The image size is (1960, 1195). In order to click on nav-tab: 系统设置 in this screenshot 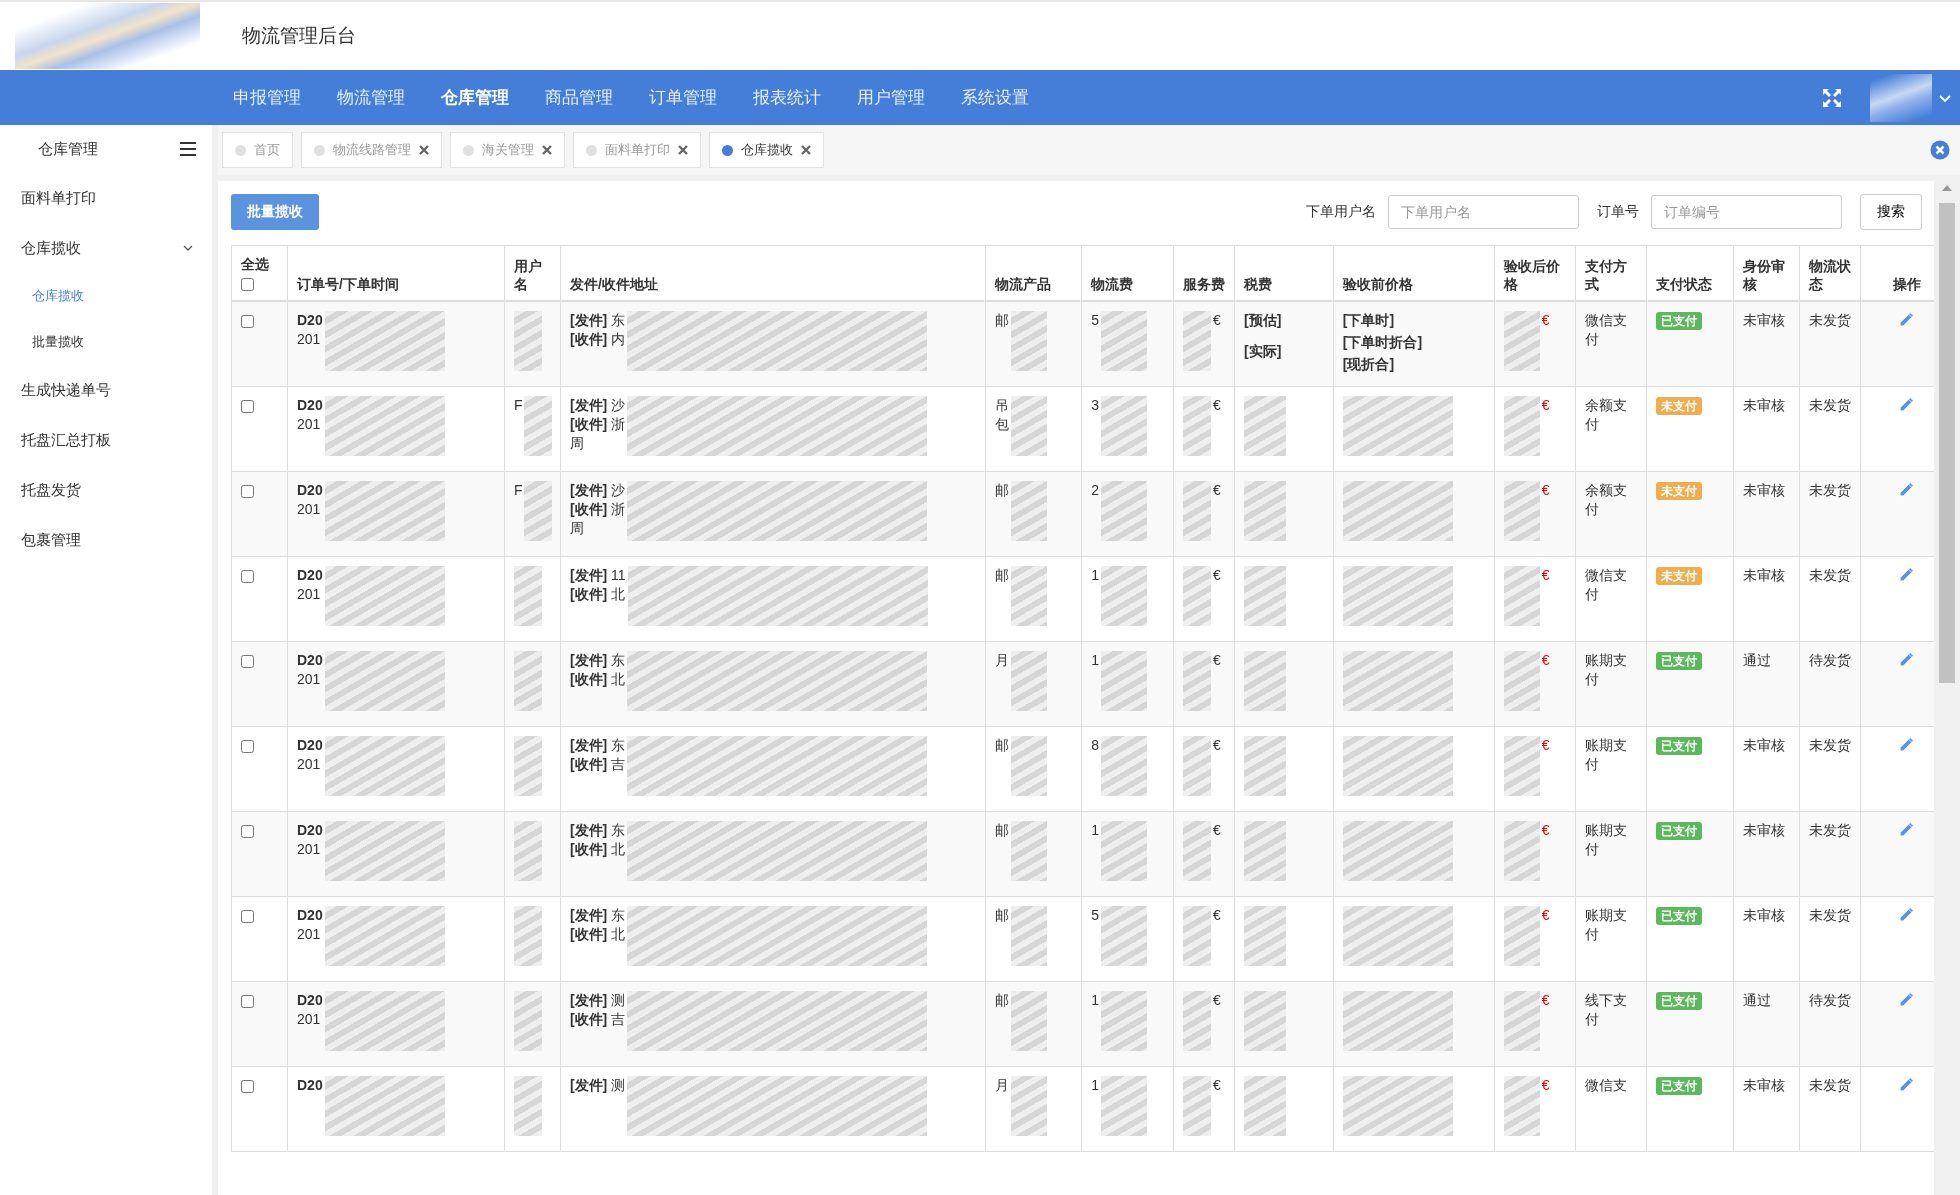, I will do `click(995, 97)`.